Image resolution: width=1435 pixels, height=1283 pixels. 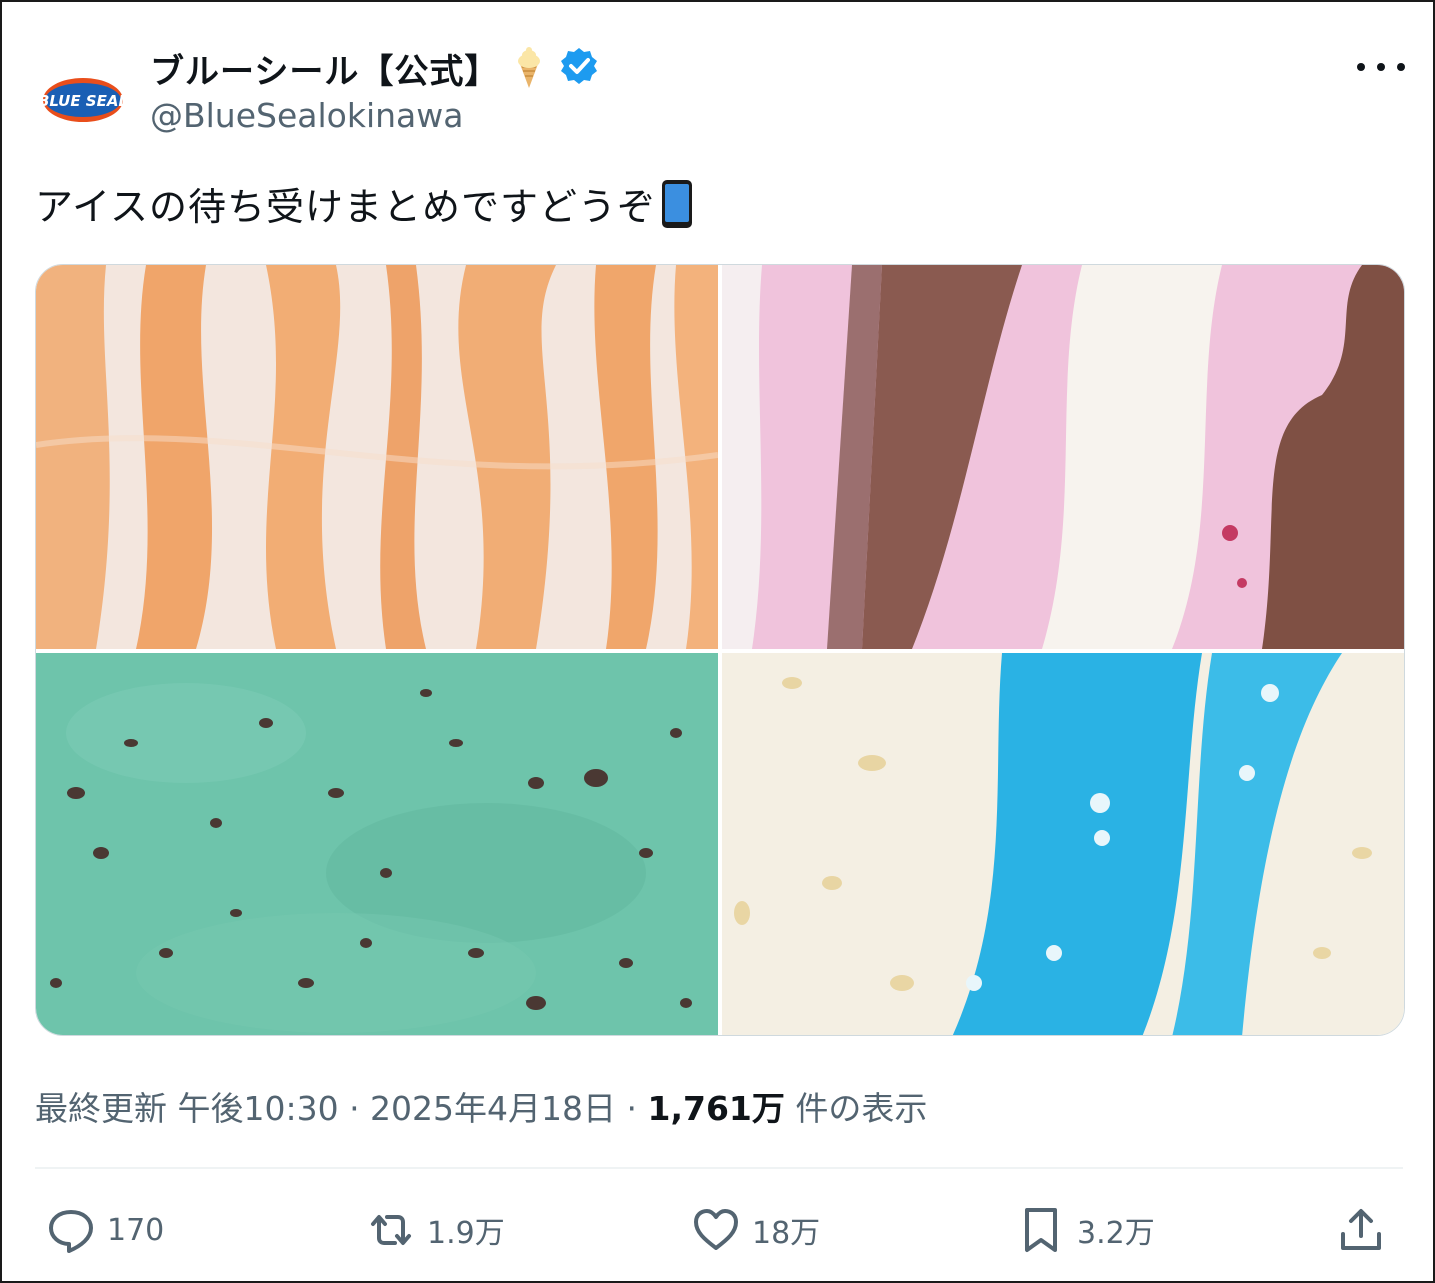 I want to click on media-image-mint-chip, so click(x=377, y=844).